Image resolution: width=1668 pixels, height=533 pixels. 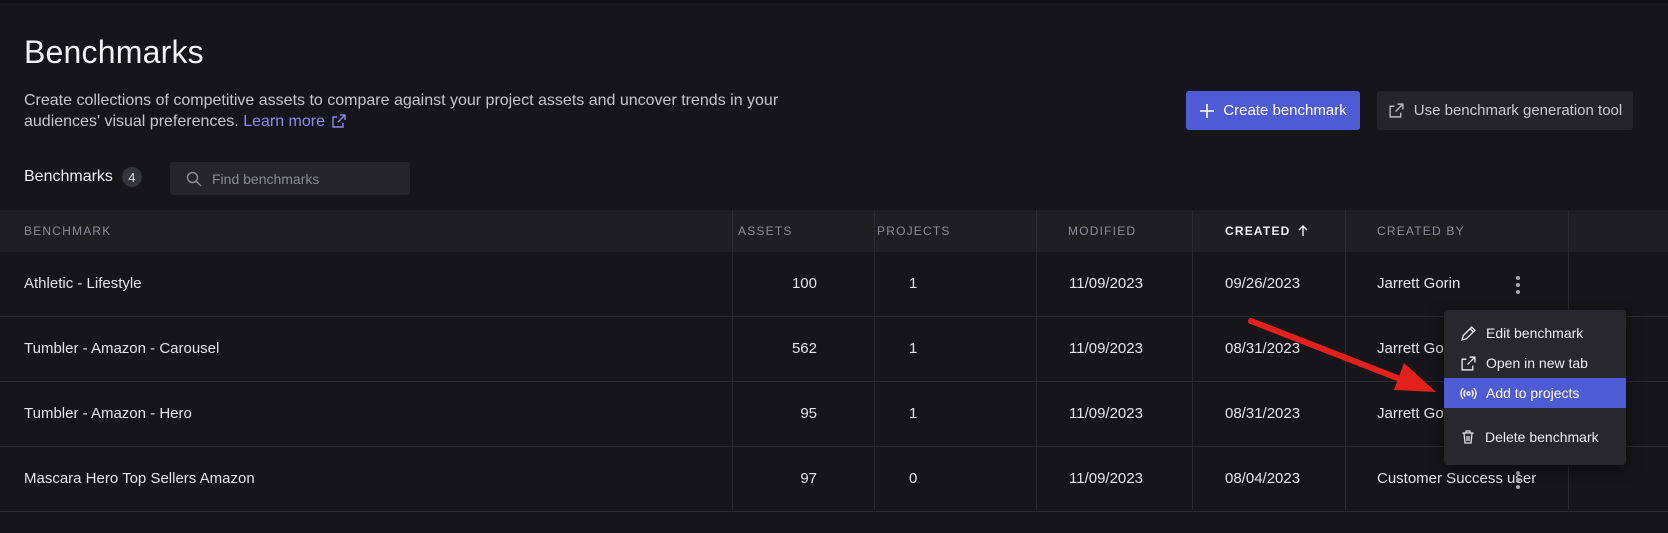 I want to click on cell-benchmark-name: Mascara Hero Top Sellers Amazon, so click(x=139, y=478).